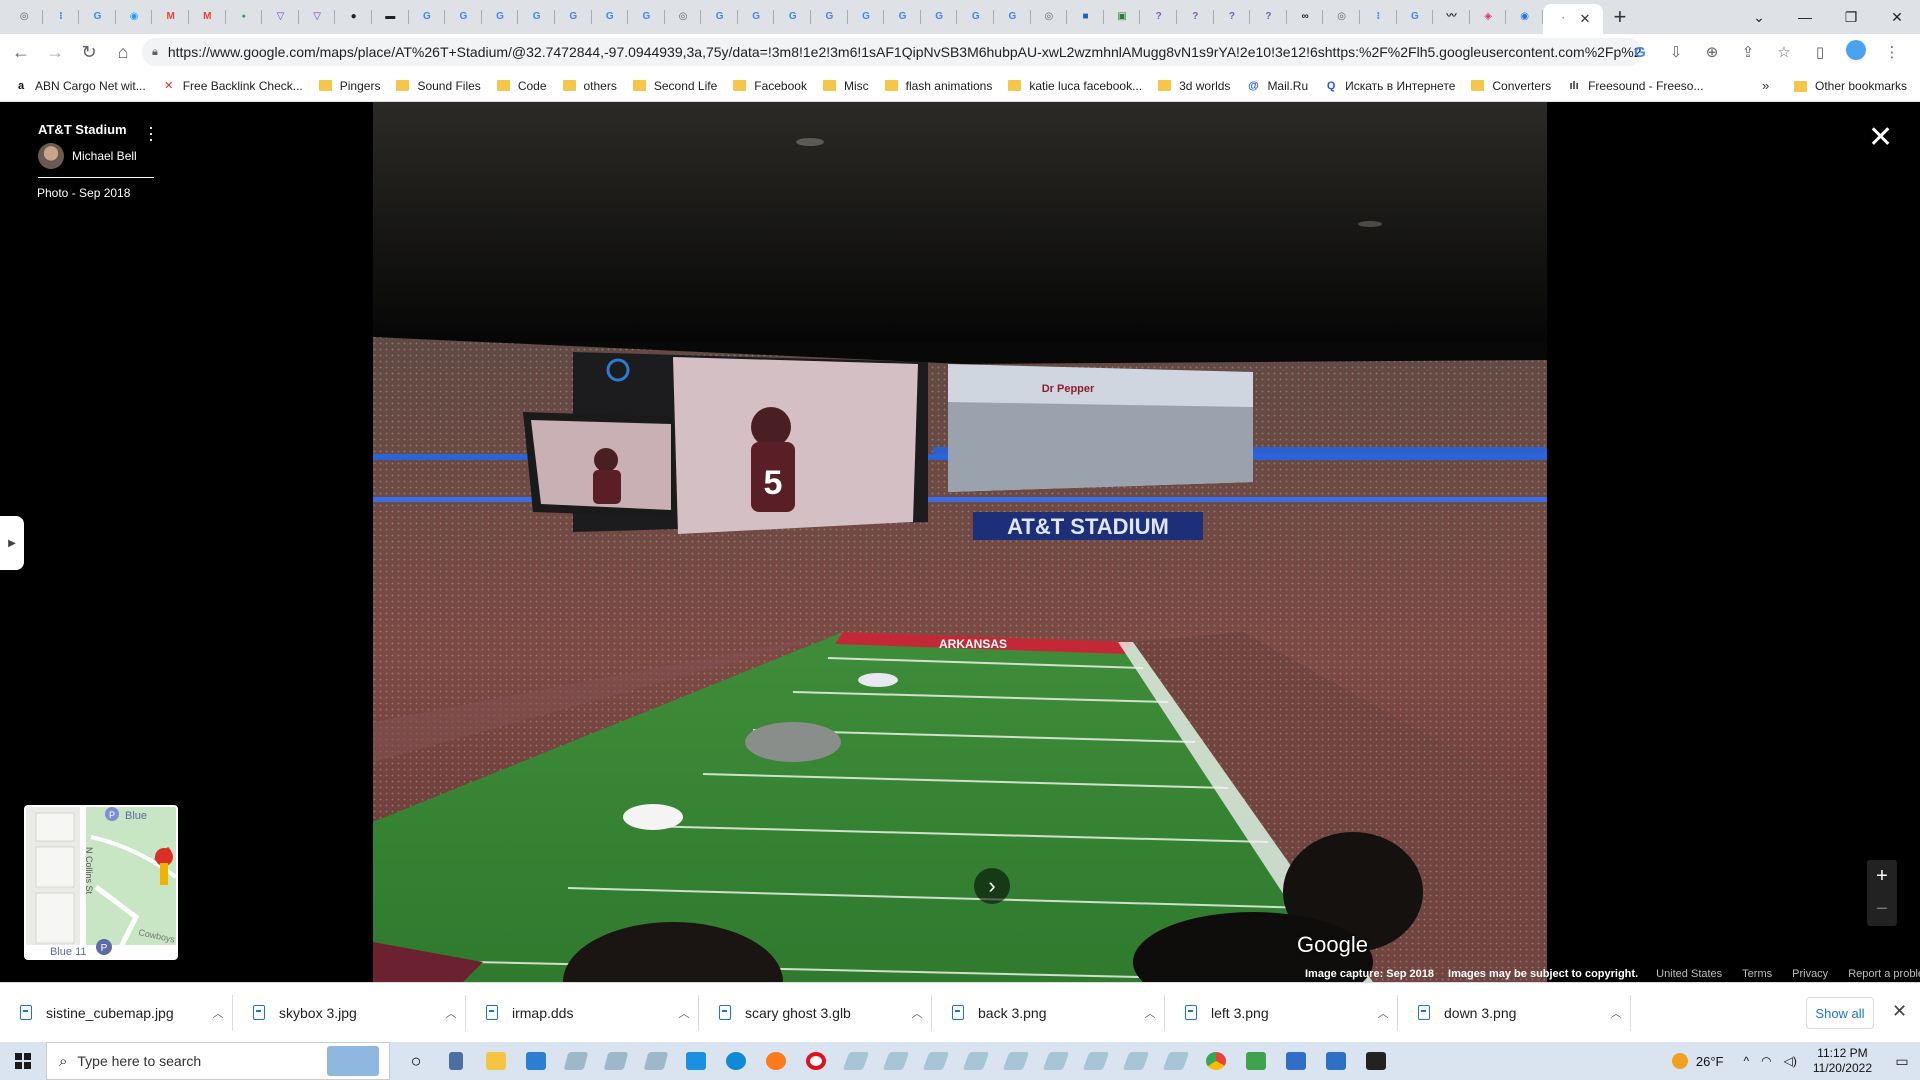 The height and width of the screenshot is (1080, 1920). What do you see at coordinates (845, 86) in the screenshot?
I see `bookmark-item: Misc` at bounding box center [845, 86].